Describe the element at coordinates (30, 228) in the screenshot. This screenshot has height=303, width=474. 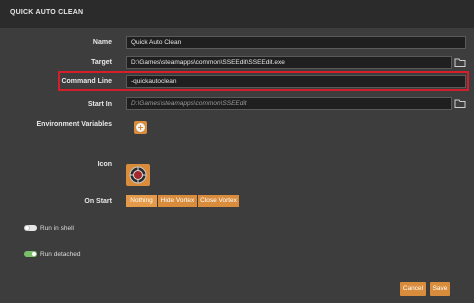
I see `run-in-shell-toggle` at that location.